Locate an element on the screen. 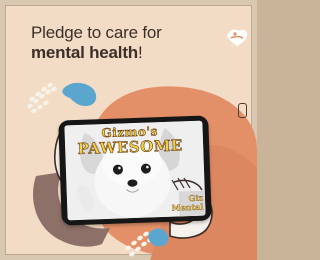 This screenshot has height=260, width=320. decorative-dots-left is located at coordinates (42, 98).